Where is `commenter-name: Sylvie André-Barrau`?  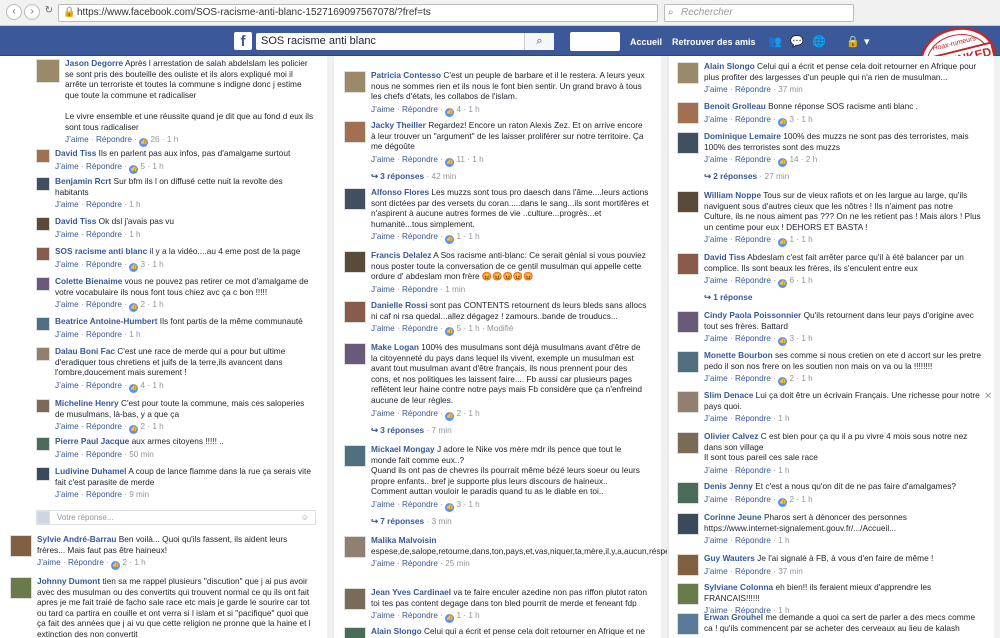
commenter-name: Sylvie André-Barrau is located at coordinates (76, 539).